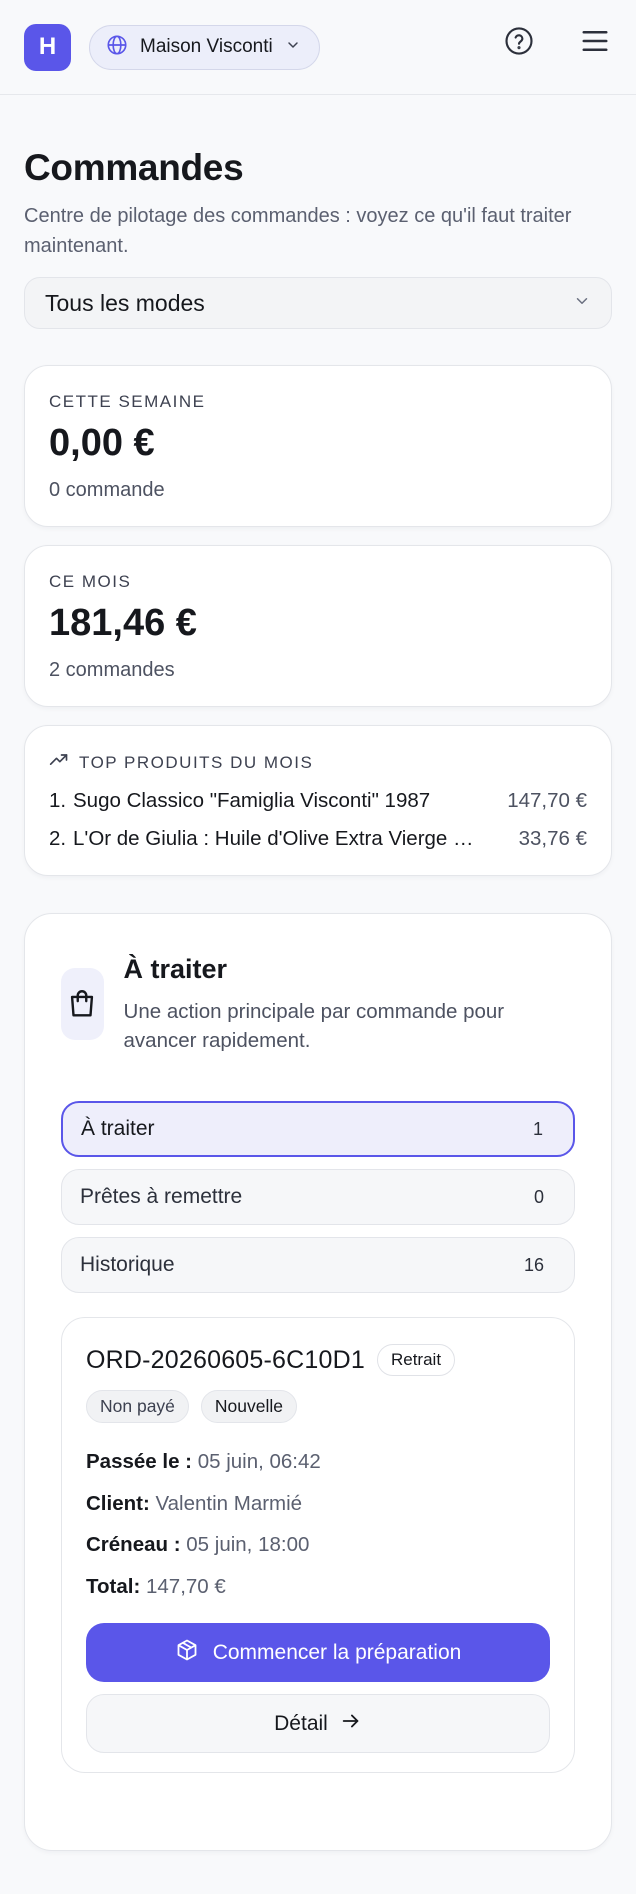  Describe the element at coordinates (137, 1406) in the screenshot. I see `payment-status-badge: Non payé` at that location.